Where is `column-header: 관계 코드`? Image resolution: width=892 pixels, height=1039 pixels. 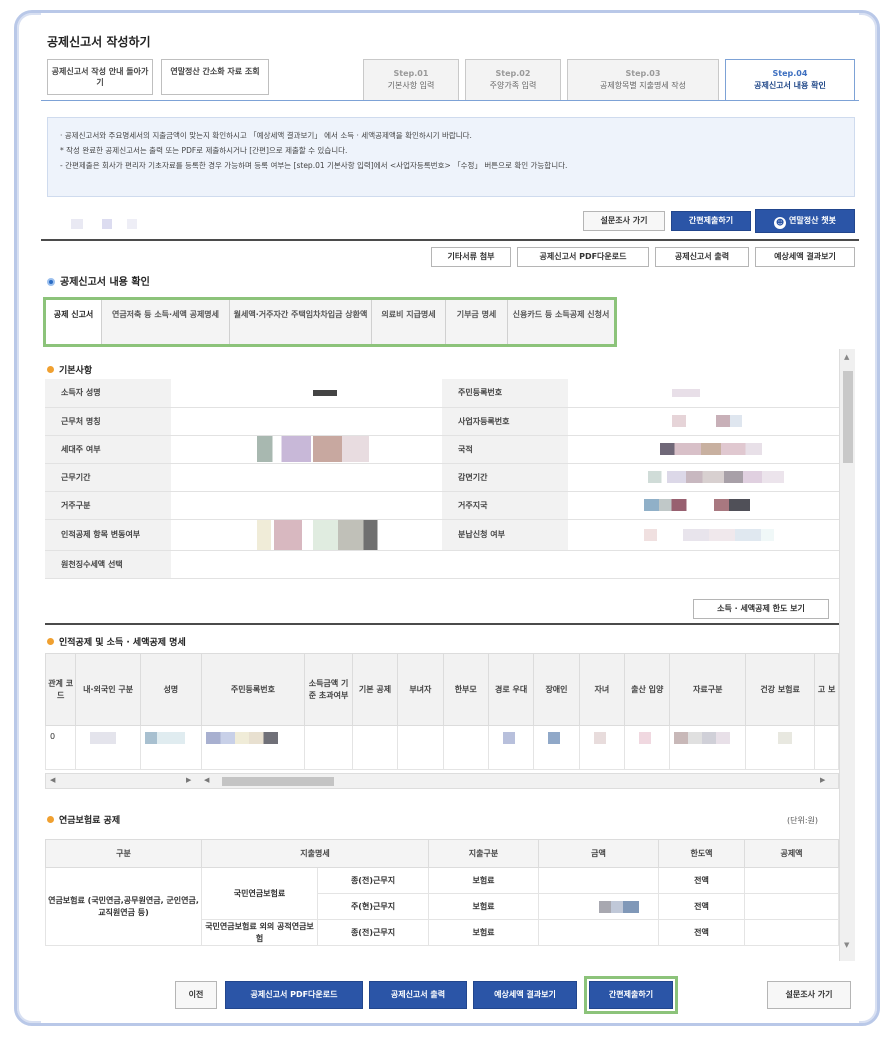
column-header: 관계 코드 is located at coordinates (61, 689).